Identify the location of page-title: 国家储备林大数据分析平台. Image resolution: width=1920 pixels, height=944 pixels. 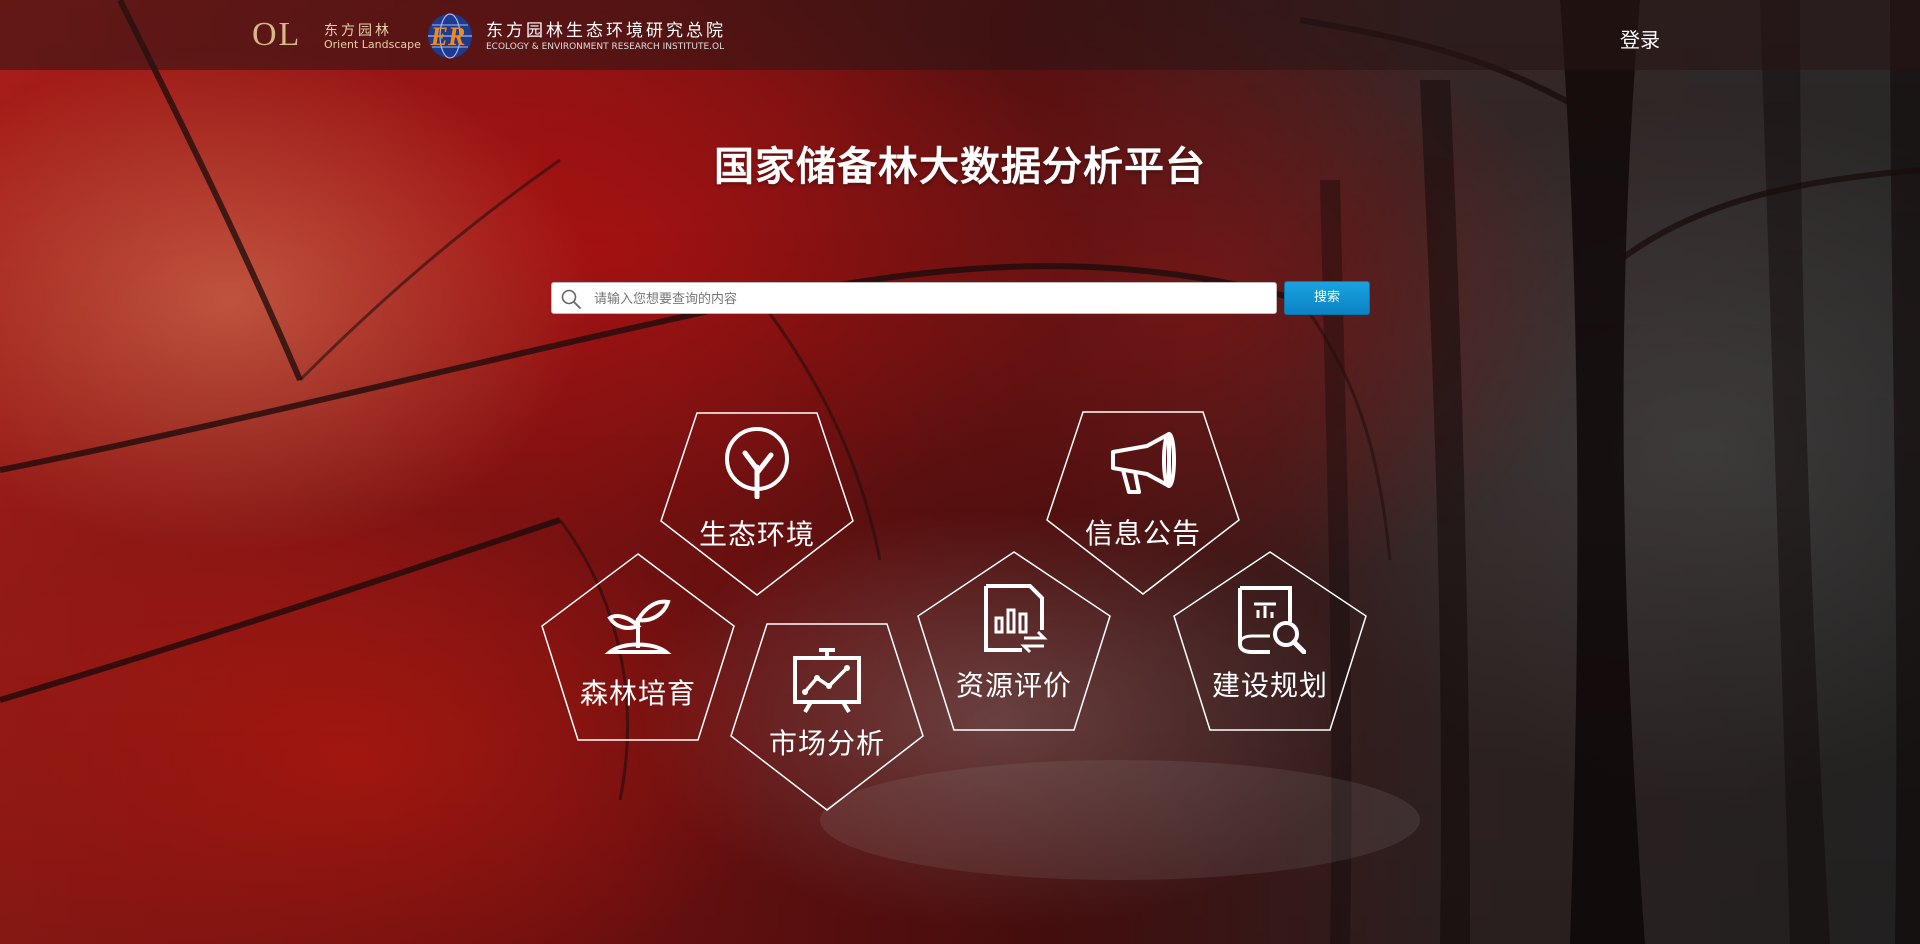
(960, 167).